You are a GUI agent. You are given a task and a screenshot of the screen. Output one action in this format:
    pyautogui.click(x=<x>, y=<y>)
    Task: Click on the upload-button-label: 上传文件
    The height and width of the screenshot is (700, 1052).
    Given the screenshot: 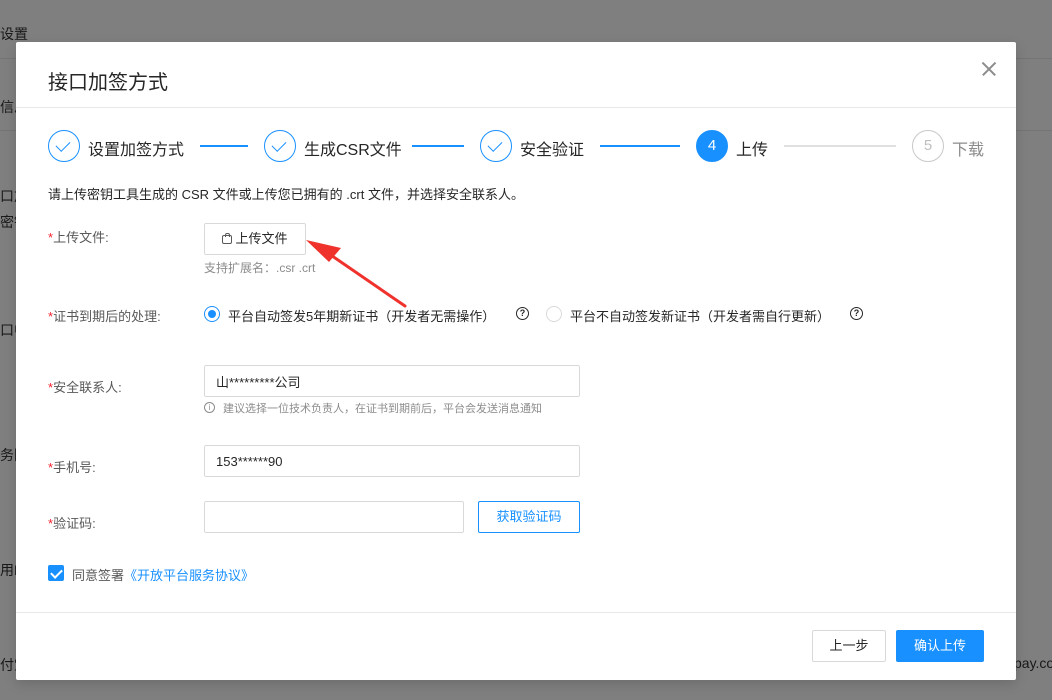 What is the action you would take?
    pyautogui.click(x=261, y=238)
    